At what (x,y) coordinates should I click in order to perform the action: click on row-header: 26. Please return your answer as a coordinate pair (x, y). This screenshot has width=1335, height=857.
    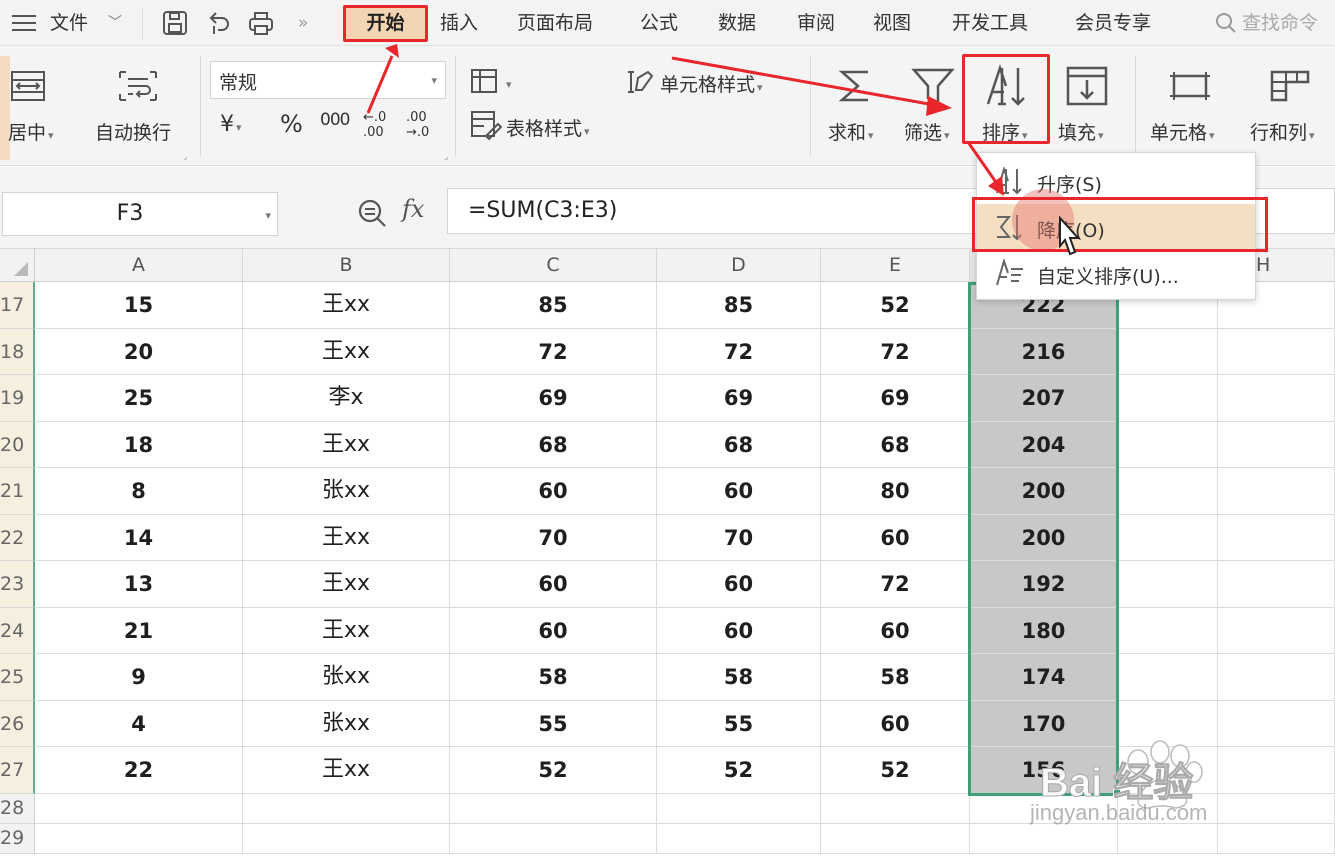
    Looking at the image, I should click on (17, 723).